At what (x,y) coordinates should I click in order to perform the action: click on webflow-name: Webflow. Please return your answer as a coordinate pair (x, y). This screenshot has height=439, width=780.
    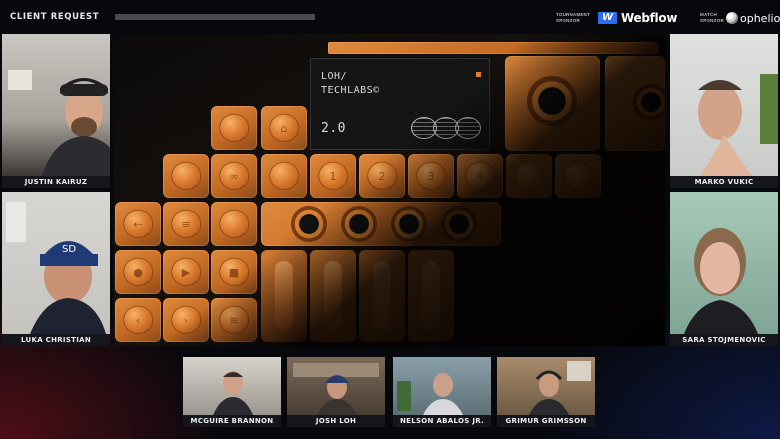
    Looking at the image, I should click on (649, 18).